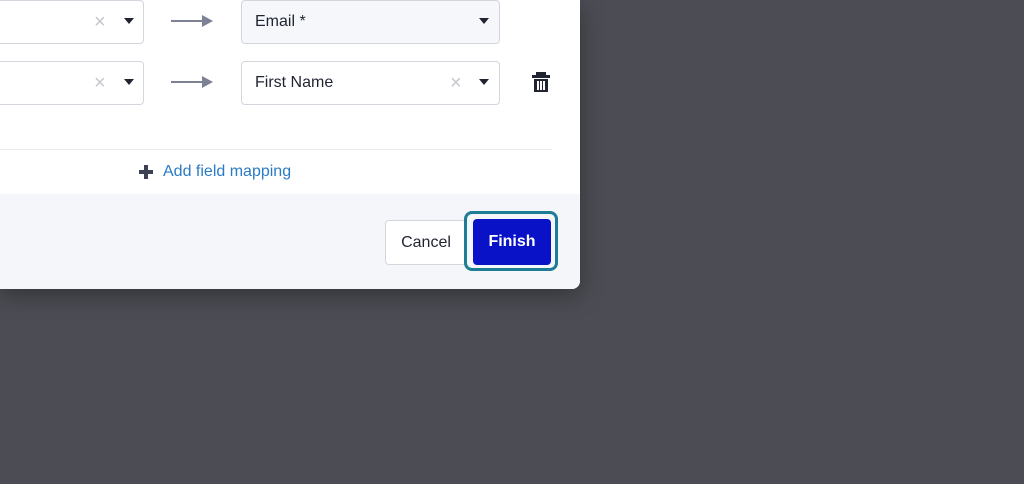 This screenshot has width=1024, height=484. Describe the element at coordinates (72, 22) in the screenshot. I see `source-field-select-1: ×` at that location.